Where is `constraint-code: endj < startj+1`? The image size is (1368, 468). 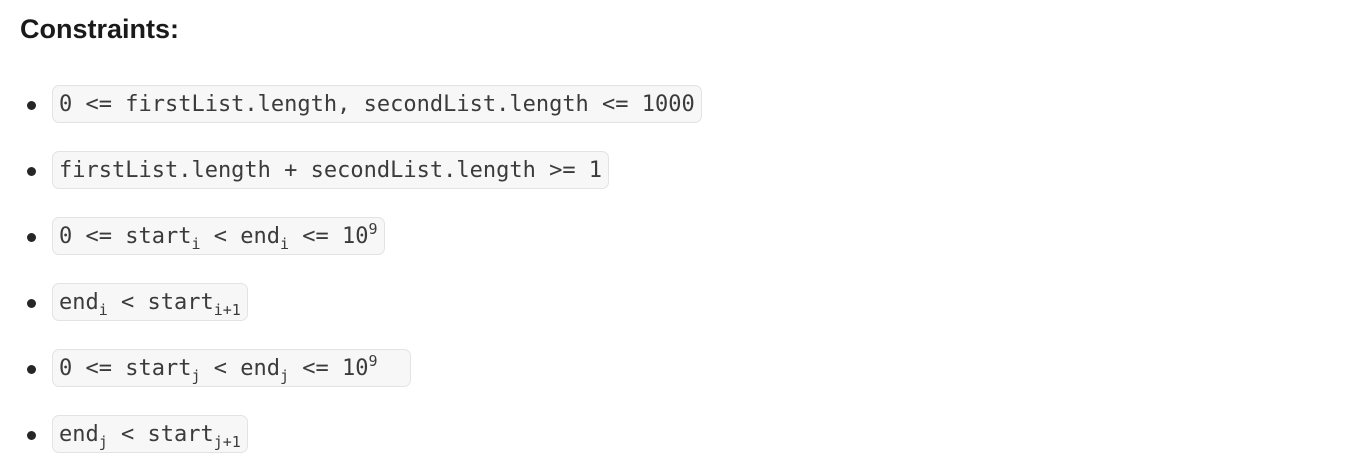 constraint-code: endj < startj+1 is located at coordinates (150, 434).